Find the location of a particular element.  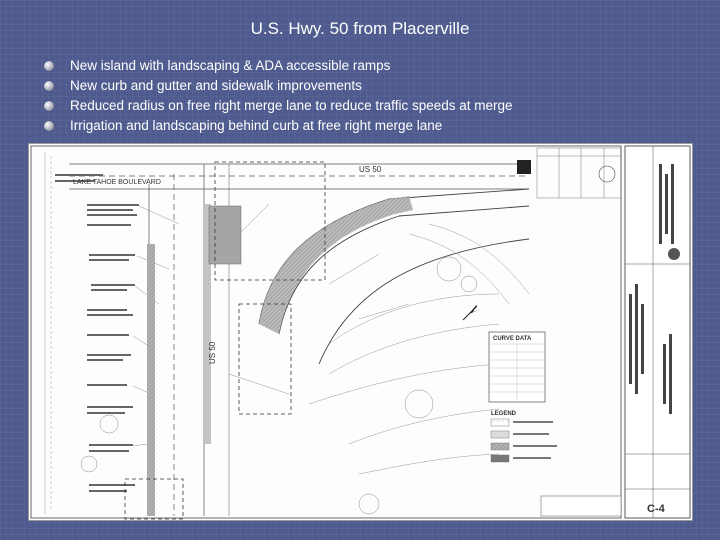

legend-block: LEGEND is located at coordinates (523, 437).